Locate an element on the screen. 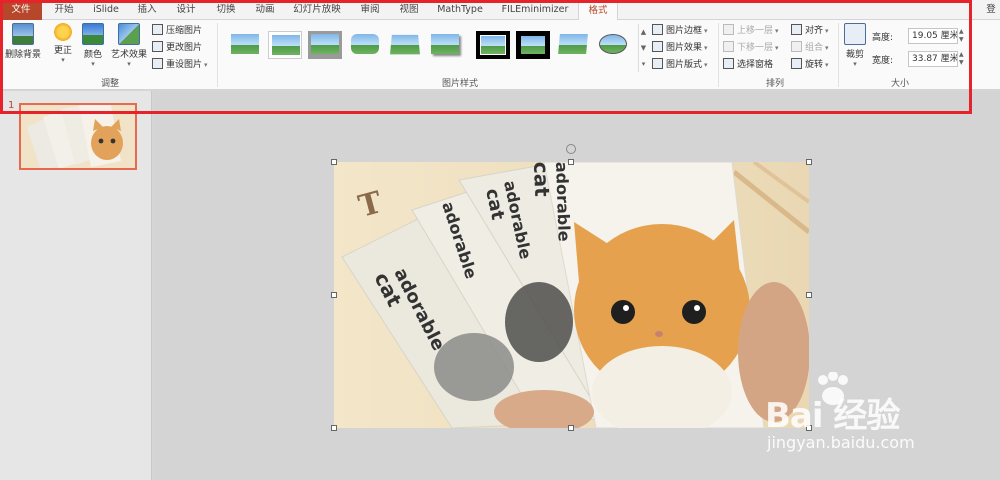 Image resolution: width=1000 pixels, height=480 pixels. align-button: 对齐 ▾ is located at coordinates (810, 31).